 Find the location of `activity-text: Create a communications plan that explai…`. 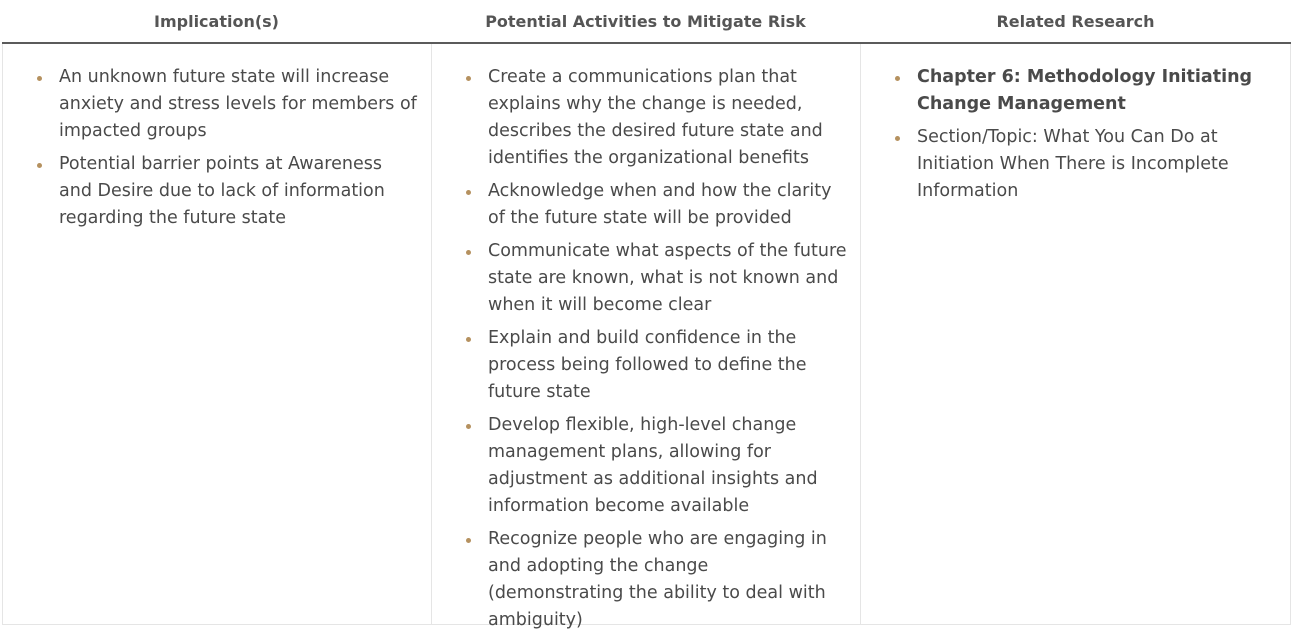

activity-text: Create a communications plan that explai… is located at coordinates (655, 117).